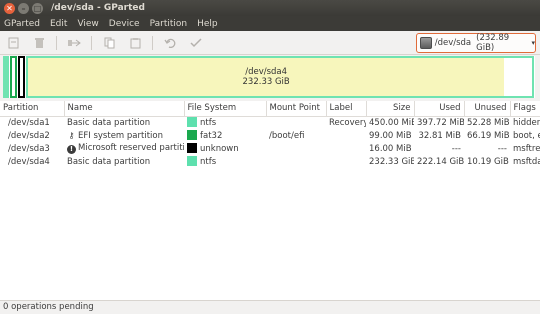 The width and height of the screenshot is (540, 314). I want to click on partition-block-sda1, so click(6, 77).